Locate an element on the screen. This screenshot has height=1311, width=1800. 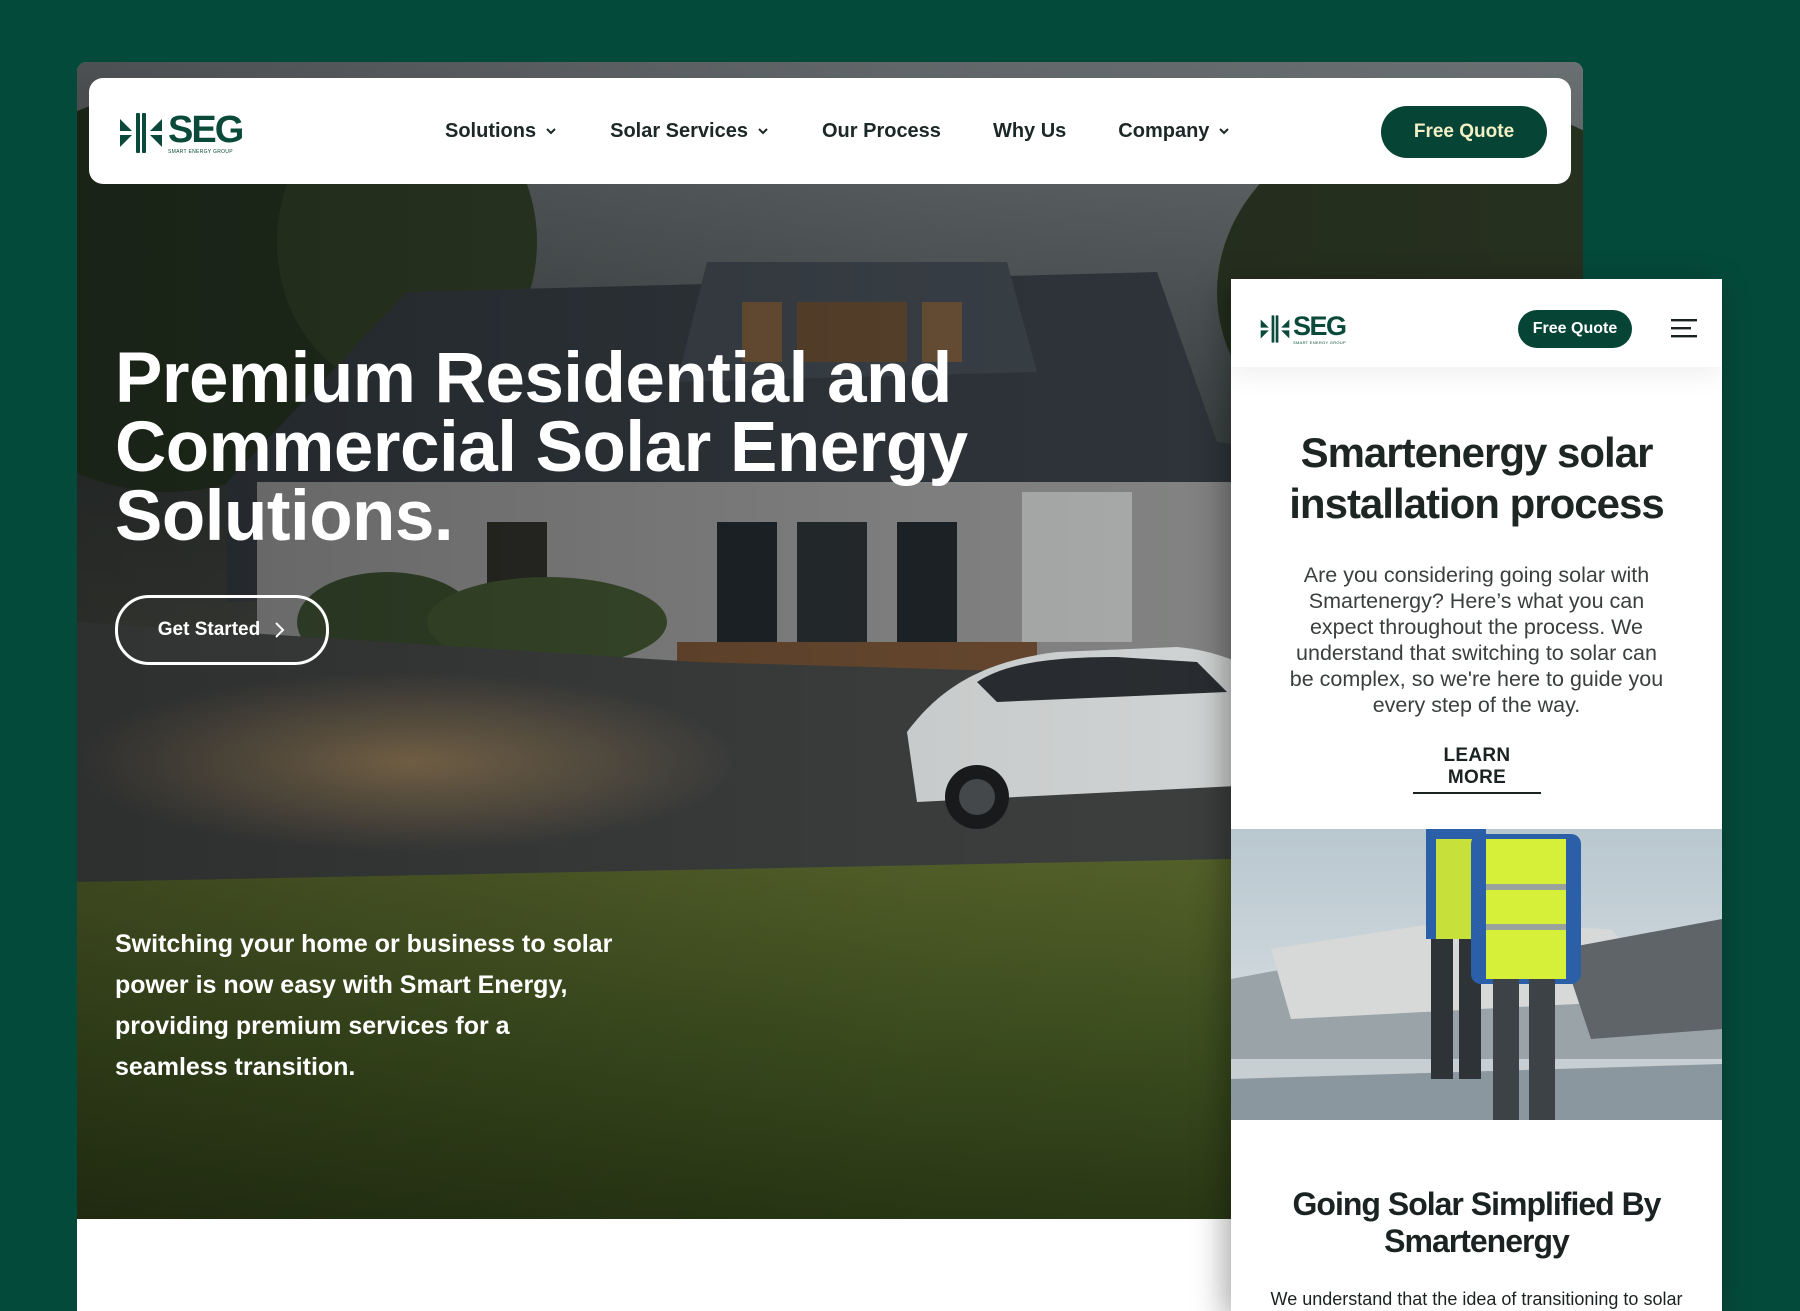
process-text-line: Smartenergy? Here’s what you can is located at coordinates (1476, 601).